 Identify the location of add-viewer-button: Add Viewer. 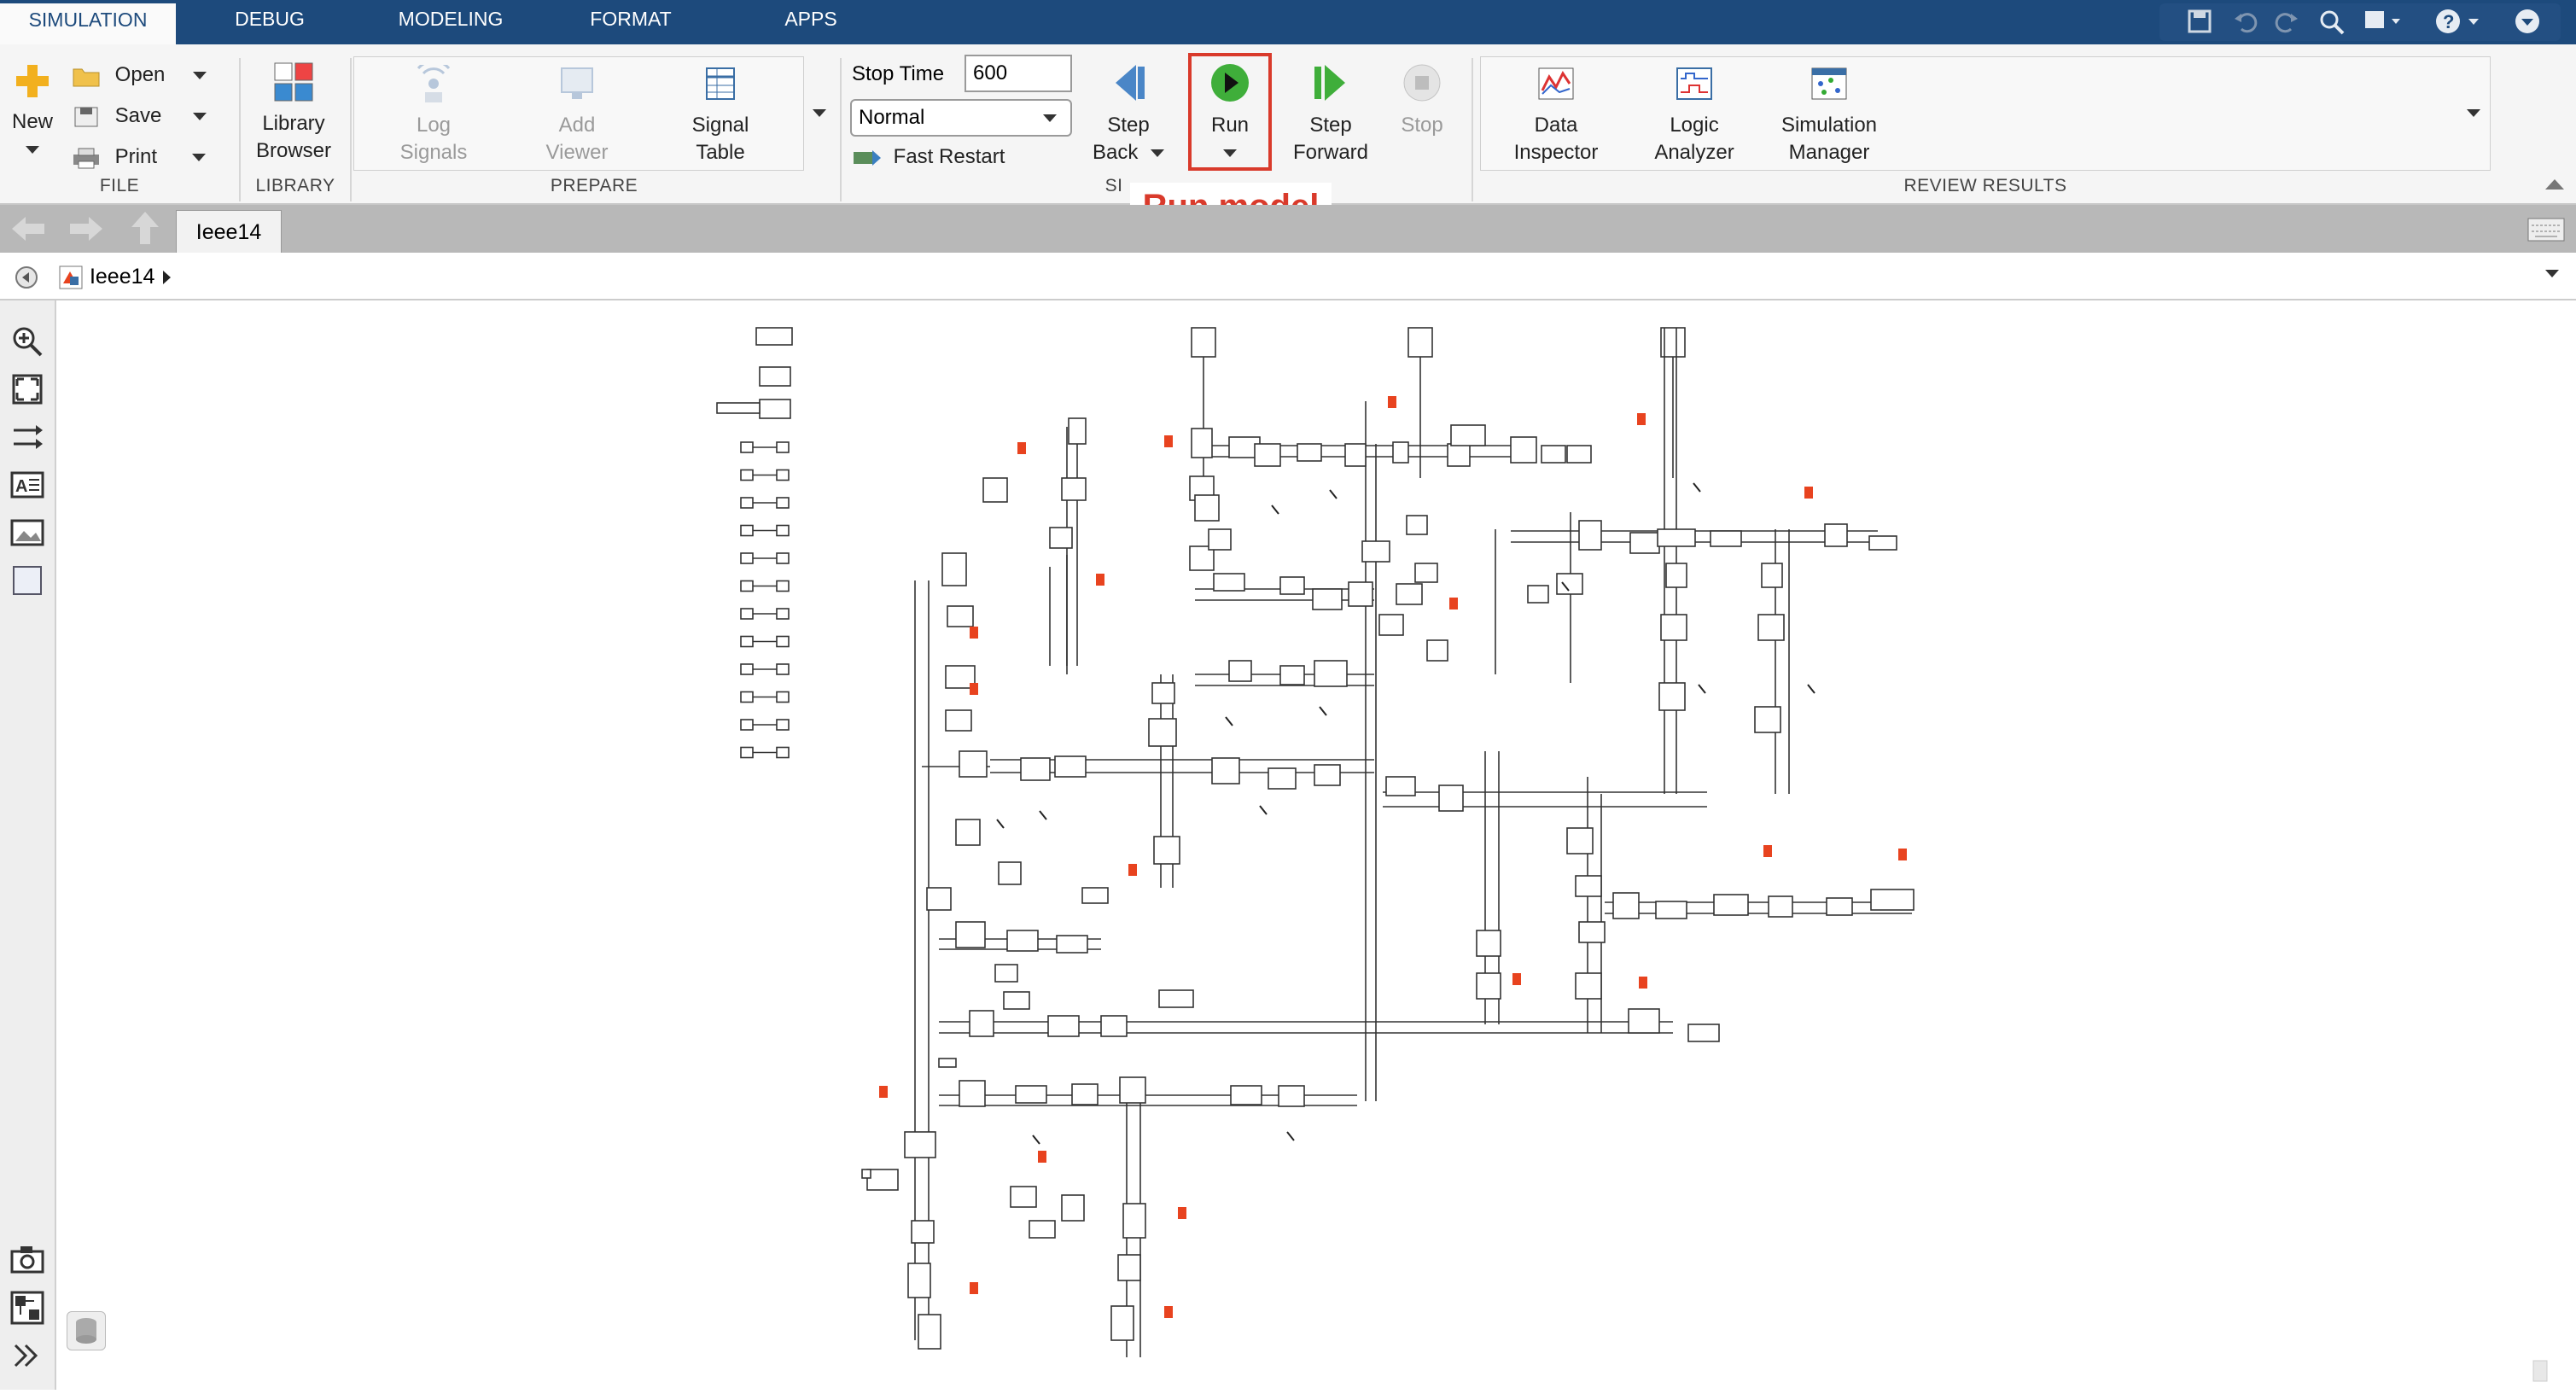
(577, 115).